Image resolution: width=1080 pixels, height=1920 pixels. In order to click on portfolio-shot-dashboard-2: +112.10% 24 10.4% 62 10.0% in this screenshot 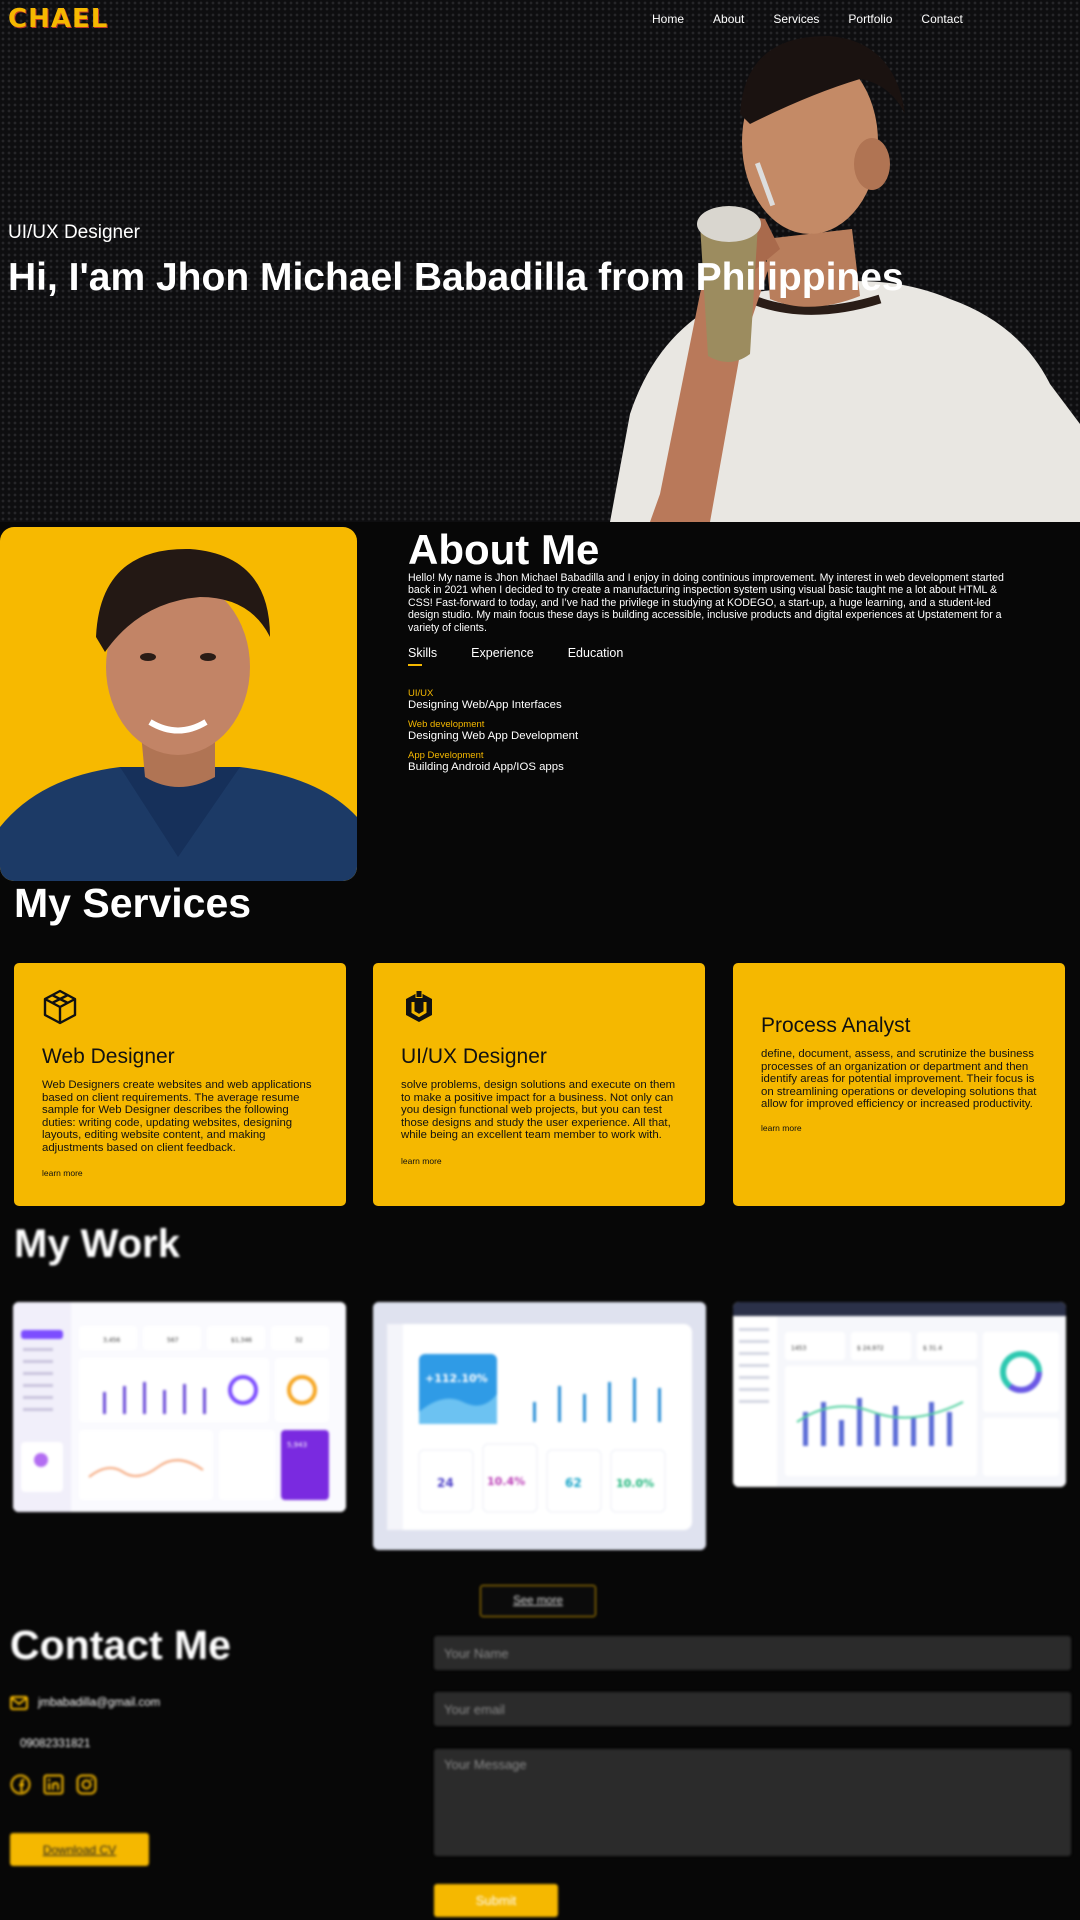, I will do `click(539, 1426)`.